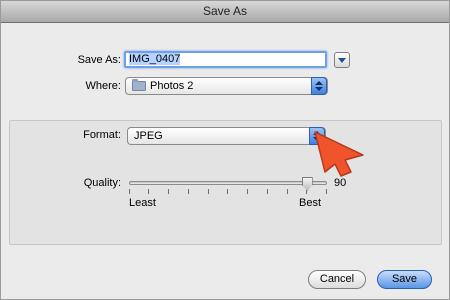 This screenshot has width=450, height=300. What do you see at coordinates (337, 279) in the screenshot?
I see `cancel-button: Cancel` at bounding box center [337, 279].